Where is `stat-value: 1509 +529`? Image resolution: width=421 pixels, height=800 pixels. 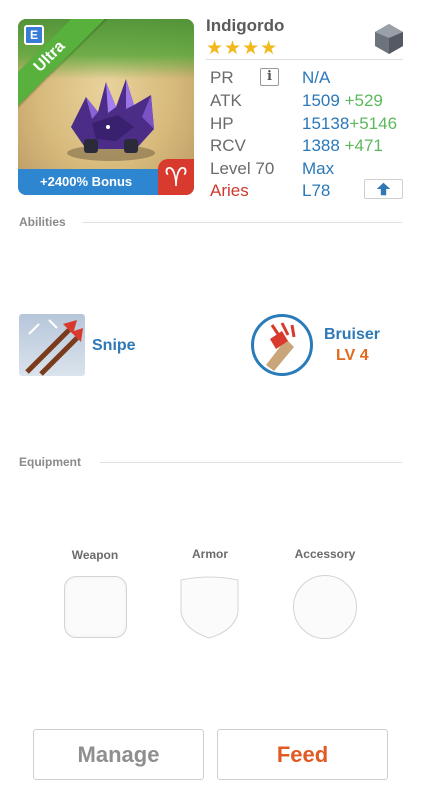
stat-value: 1509 +529 is located at coordinates (342, 100).